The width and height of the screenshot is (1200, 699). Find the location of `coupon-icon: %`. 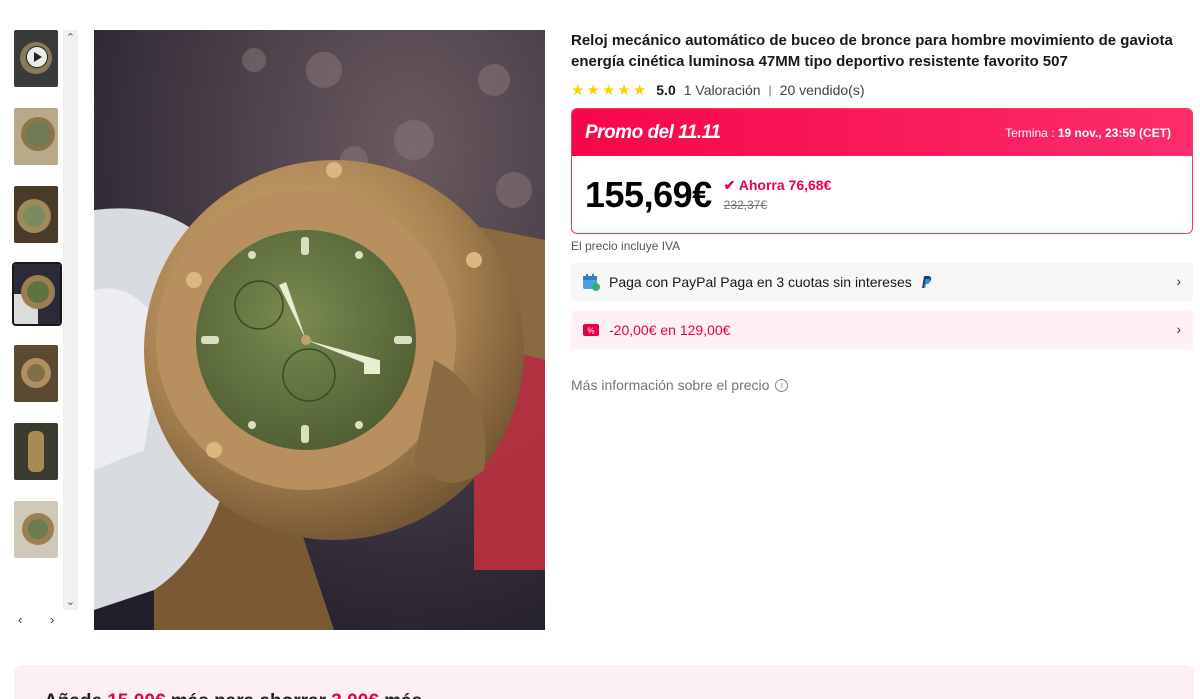

coupon-icon: % is located at coordinates (591, 330).